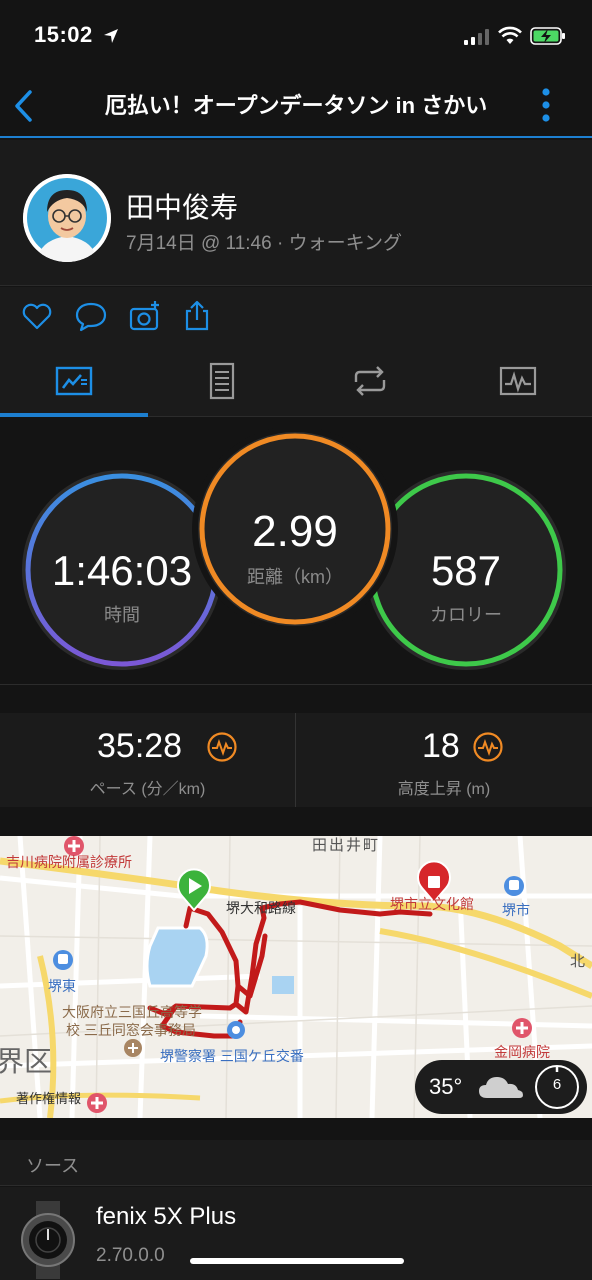 The width and height of the screenshot is (592, 1280). I want to click on map-label-copyright: 著作権情報, so click(48, 1097).